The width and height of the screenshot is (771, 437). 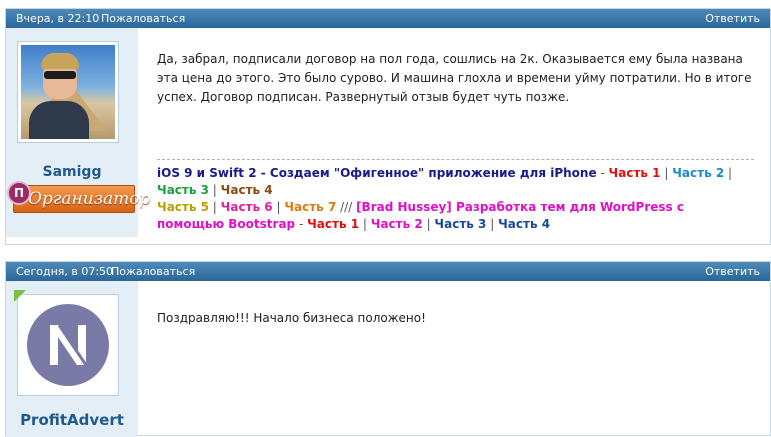 What do you see at coordinates (247, 190) in the screenshot?
I see `signature-c1-part4: Часть 4` at bounding box center [247, 190].